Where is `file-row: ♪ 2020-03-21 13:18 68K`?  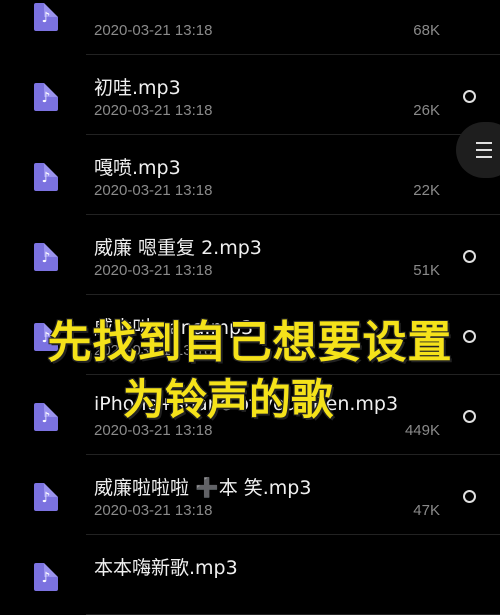 file-row: ♪ 2020-03-21 13:18 68K is located at coordinates (250, 27).